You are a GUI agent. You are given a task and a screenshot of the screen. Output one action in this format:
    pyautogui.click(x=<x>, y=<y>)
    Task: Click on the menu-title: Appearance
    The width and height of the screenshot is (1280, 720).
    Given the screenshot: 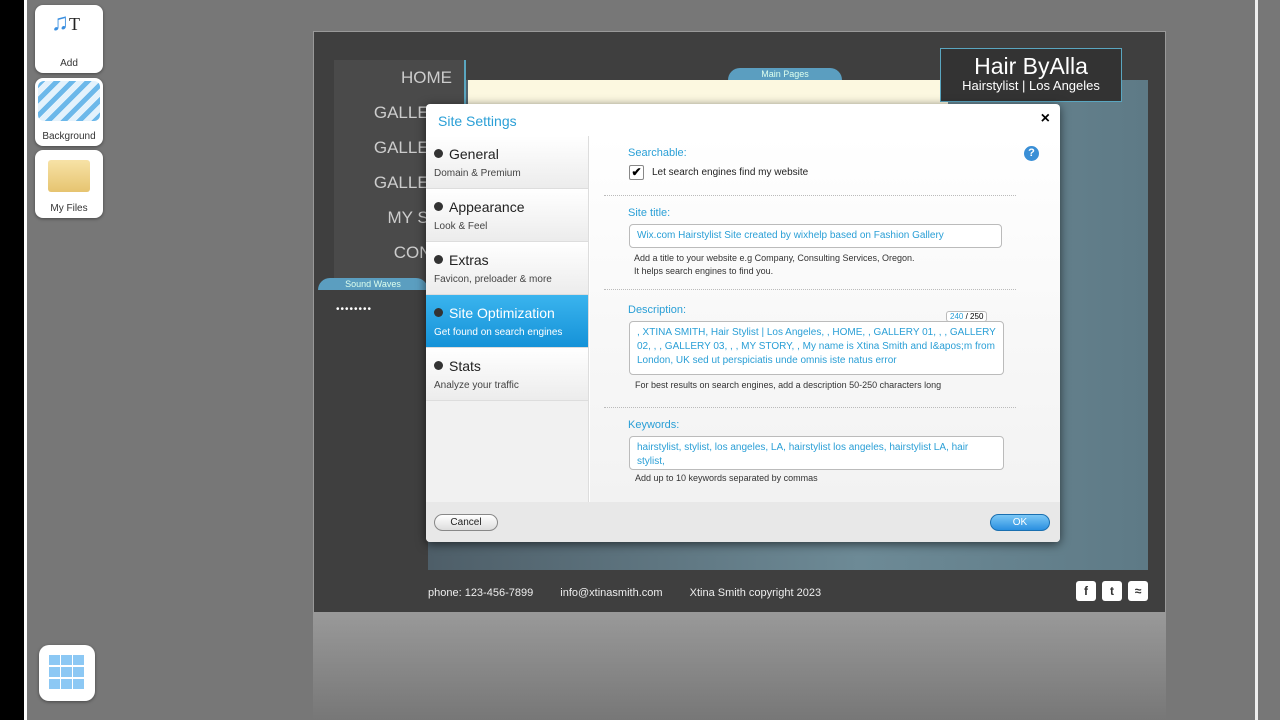 What is the action you would take?
    pyautogui.click(x=487, y=207)
    